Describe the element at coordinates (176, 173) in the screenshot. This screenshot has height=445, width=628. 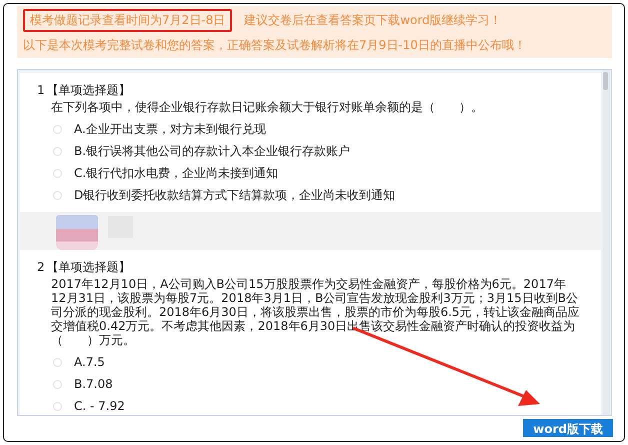
I see `option-label: C.银行代扣水电费，企业尚未接到通知` at that location.